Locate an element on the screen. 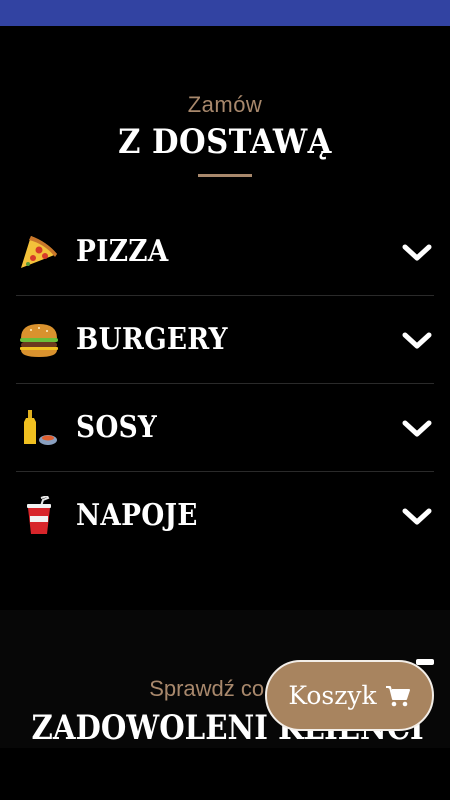 The height and width of the screenshot is (800, 450). cart-icon is located at coordinates (397, 695).